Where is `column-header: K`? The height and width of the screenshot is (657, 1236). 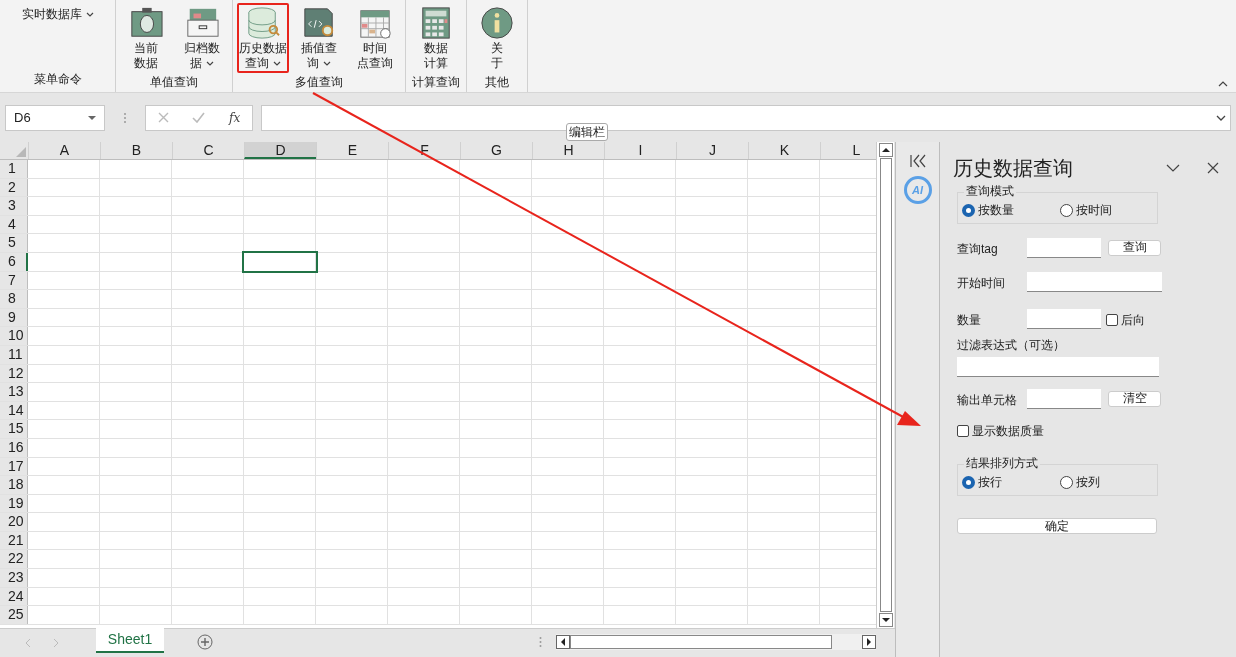
column-header: K is located at coordinates (784, 150).